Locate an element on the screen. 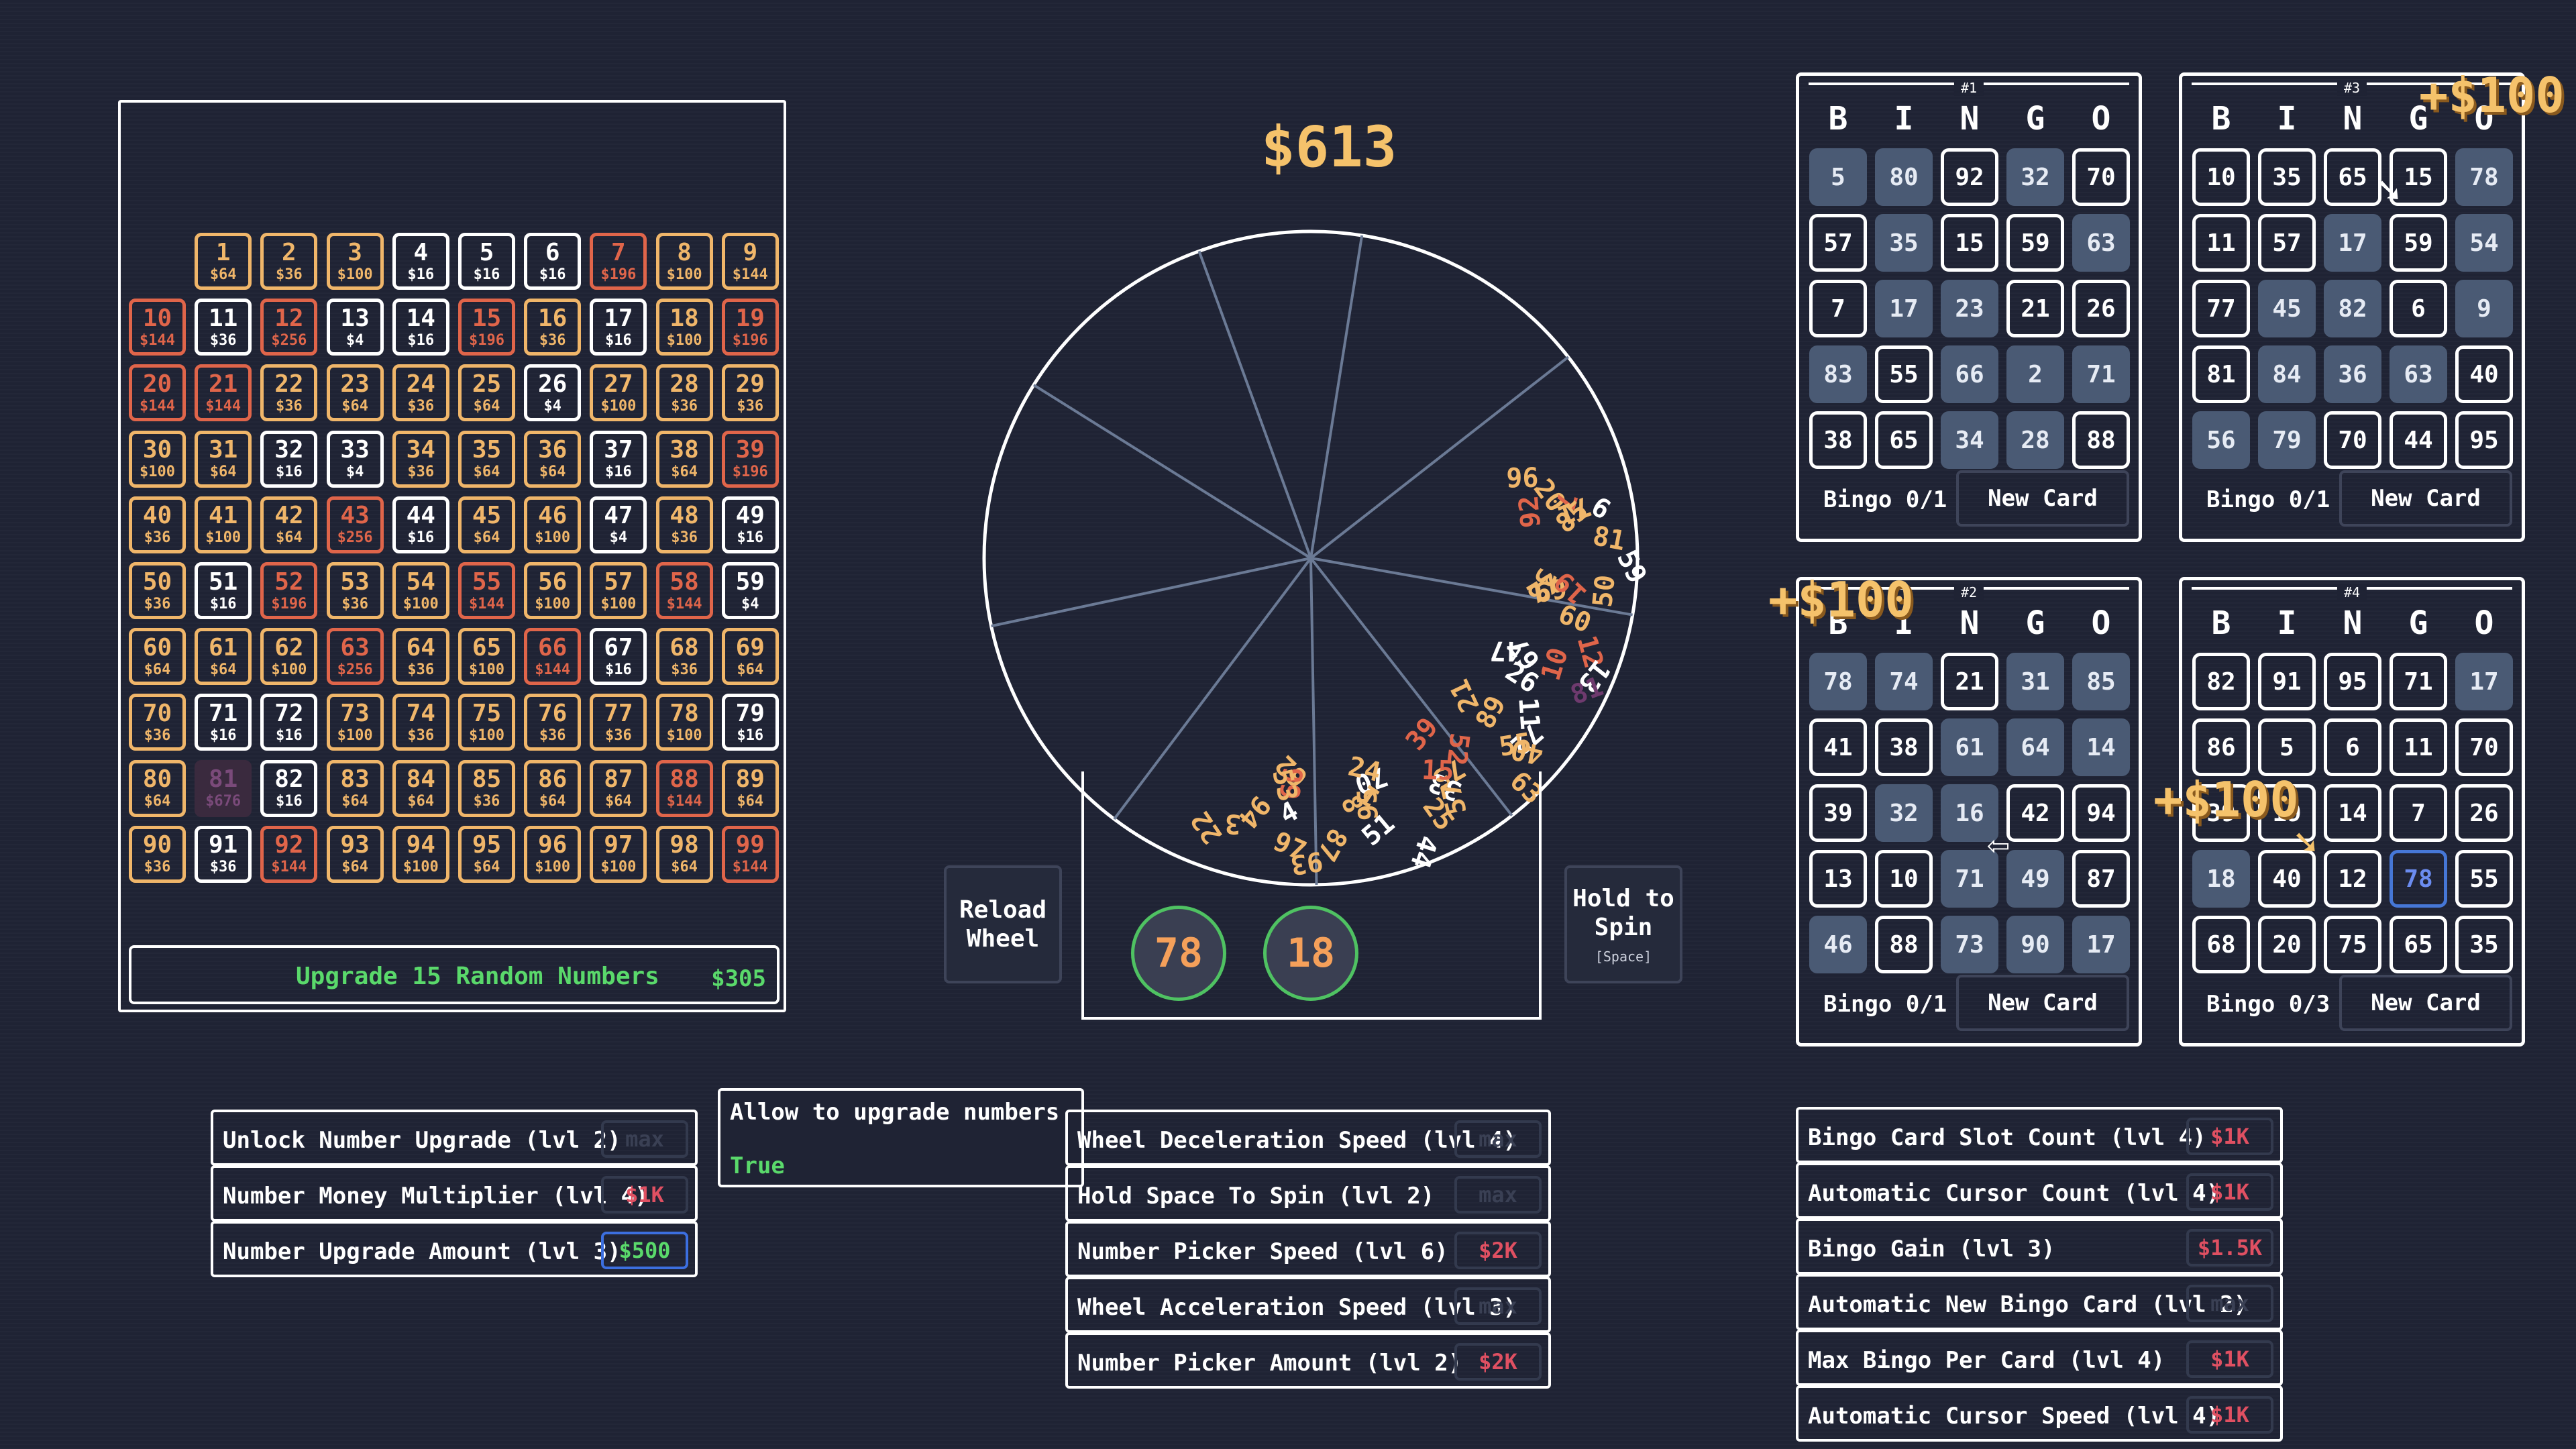 The height and width of the screenshot is (1449, 2576). bingo-cell: 85 is located at coordinates (2101, 681).